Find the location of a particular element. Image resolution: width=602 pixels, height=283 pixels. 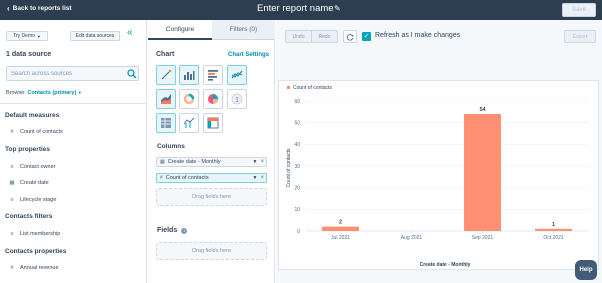

chart-type-summary: 1 is located at coordinates (237, 99).